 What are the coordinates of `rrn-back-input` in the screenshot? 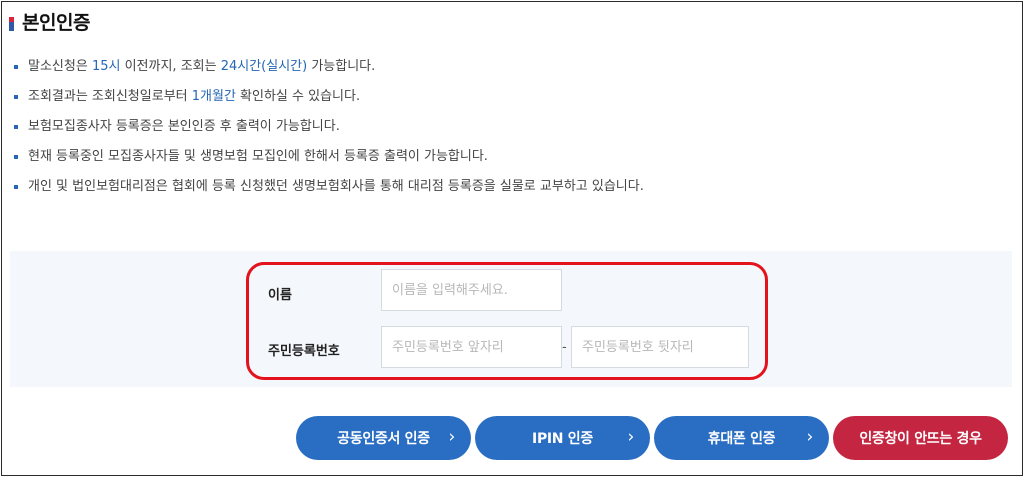 It's located at (660, 347).